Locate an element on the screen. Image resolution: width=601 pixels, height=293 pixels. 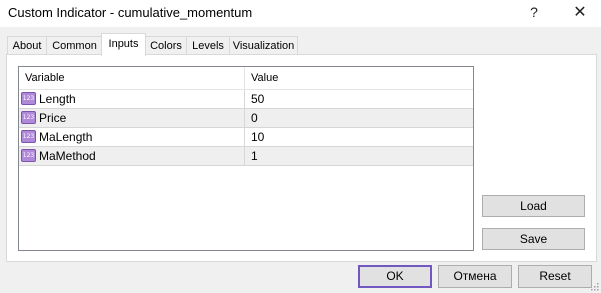
variable-value: 50 is located at coordinates (257, 99).